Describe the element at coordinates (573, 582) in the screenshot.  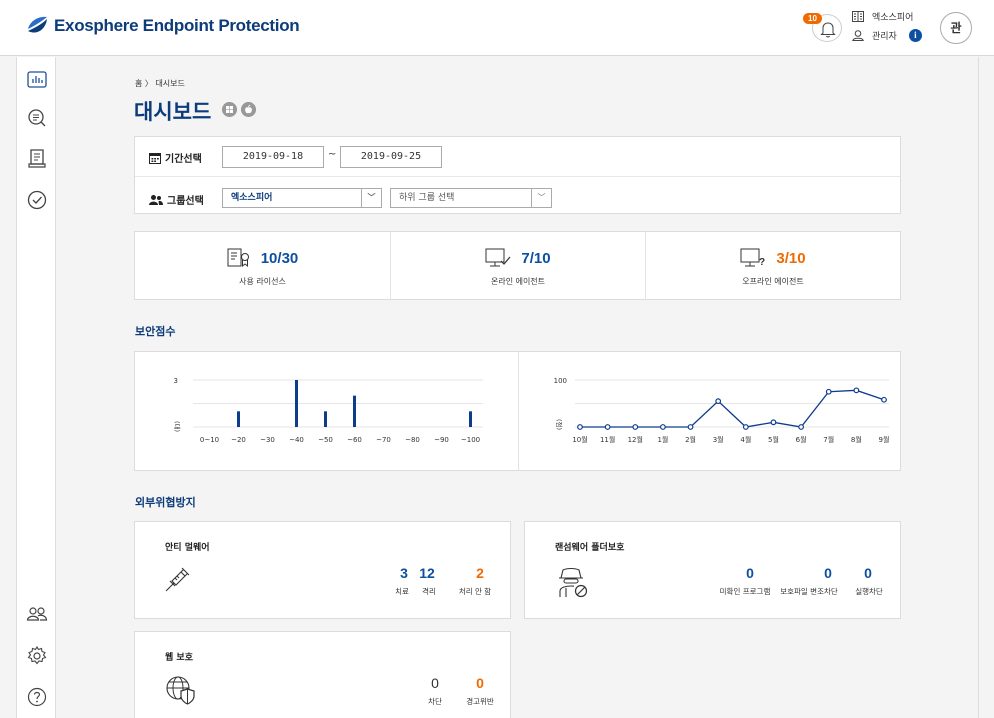
I see `hacker-icon` at that location.